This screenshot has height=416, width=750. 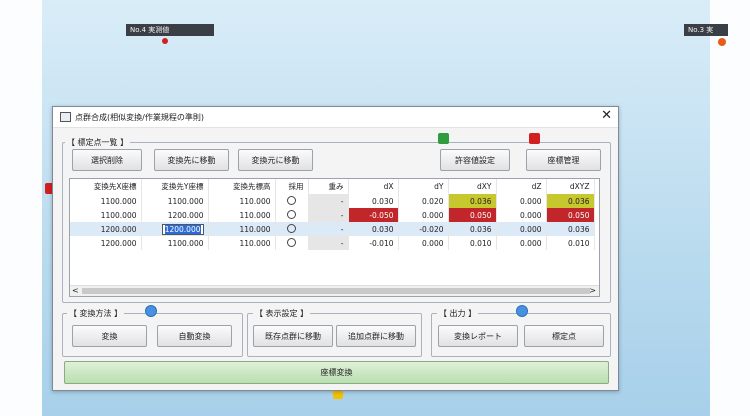 What do you see at coordinates (722, 42) in the screenshot?
I see `point-marker-no3` at bounding box center [722, 42].